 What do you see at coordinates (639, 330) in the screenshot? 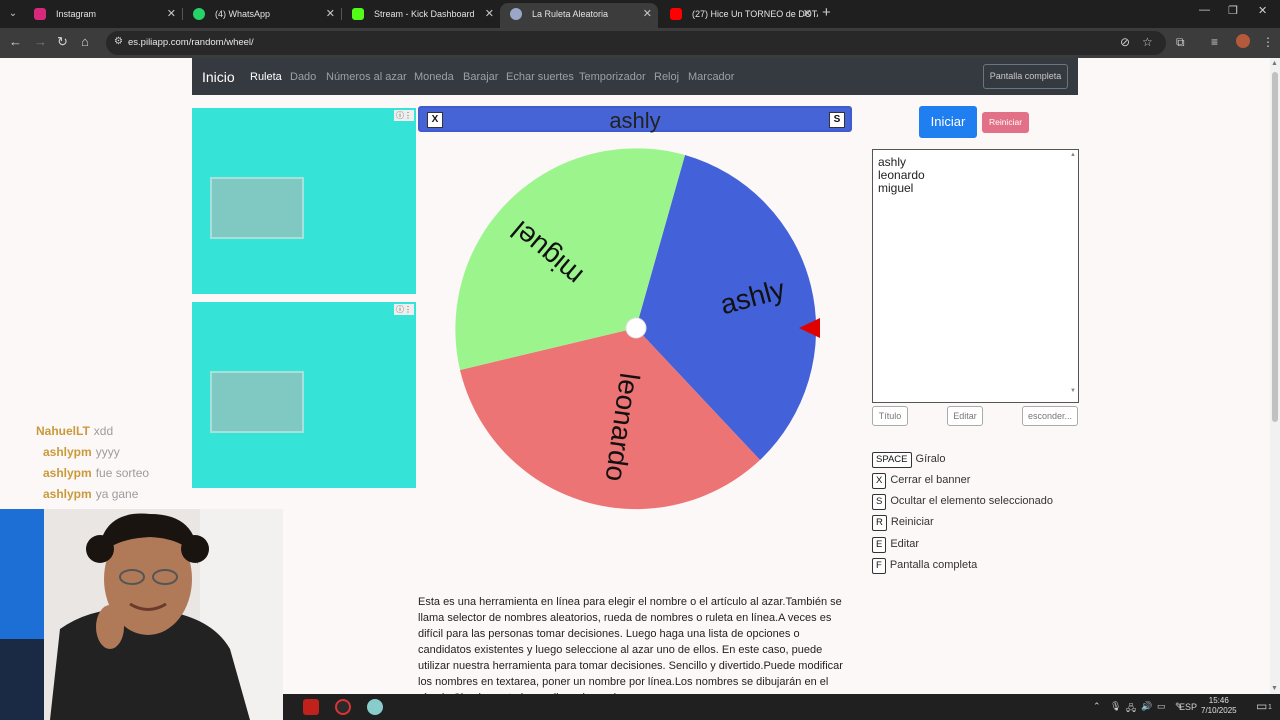
I see `spin-wheel: ashly leonardo miguel` at bounding box center [639, 330].